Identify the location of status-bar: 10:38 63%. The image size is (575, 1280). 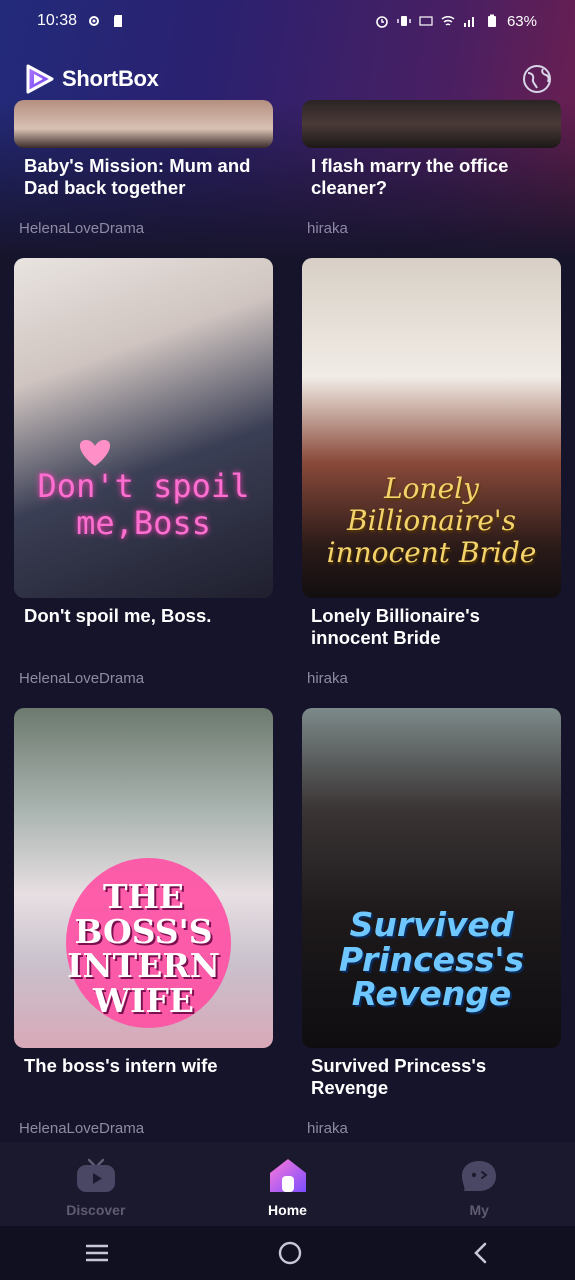
(287, 21).